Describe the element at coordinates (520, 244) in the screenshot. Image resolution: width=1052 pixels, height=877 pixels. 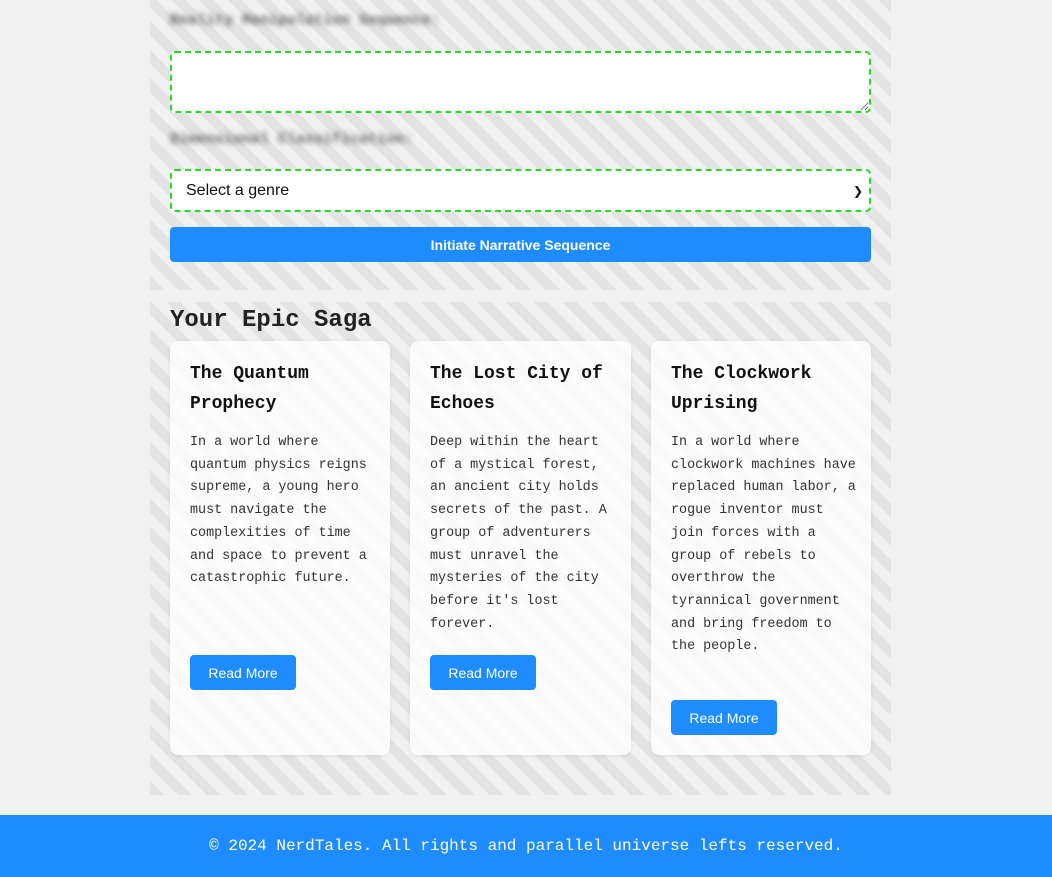
I see `initiate-narrative-button: Initiate Narrative Sequence` at that location.